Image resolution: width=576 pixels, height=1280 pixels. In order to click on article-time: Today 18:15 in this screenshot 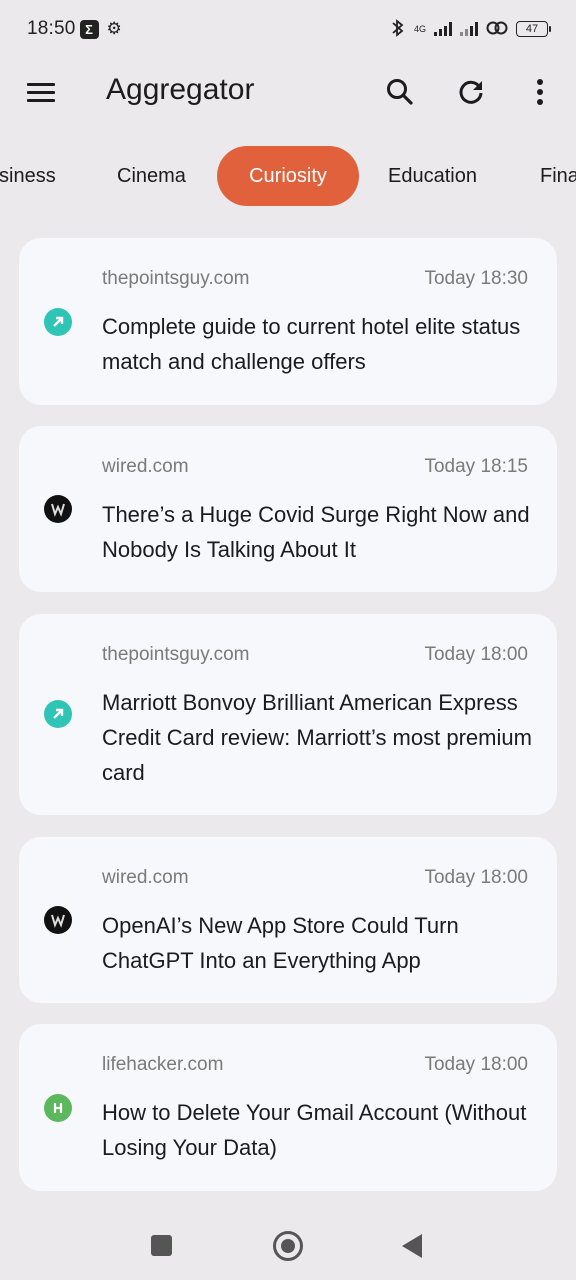, I will do `click(476, 466)`.